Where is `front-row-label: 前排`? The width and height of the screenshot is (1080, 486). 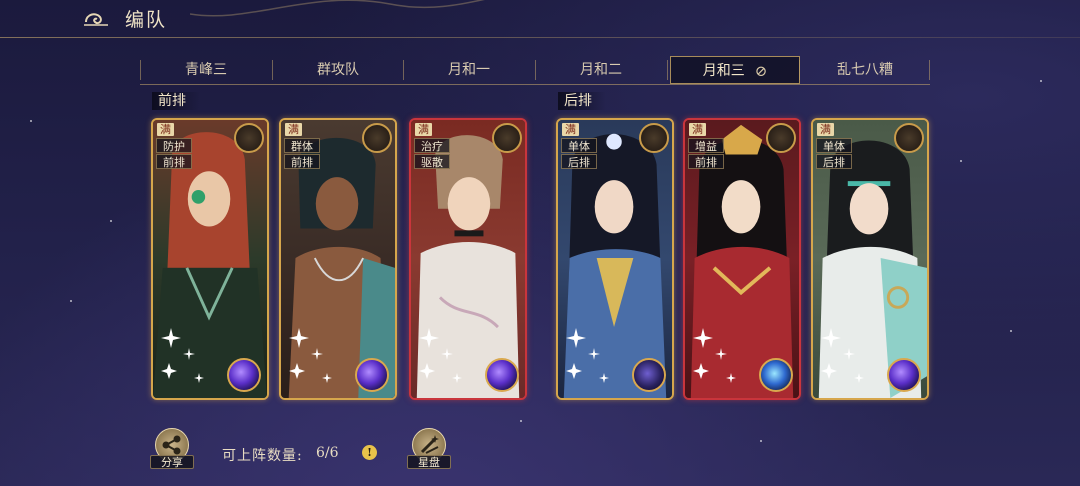 front-row-label: 前排 is located at coordinates (176, 101).